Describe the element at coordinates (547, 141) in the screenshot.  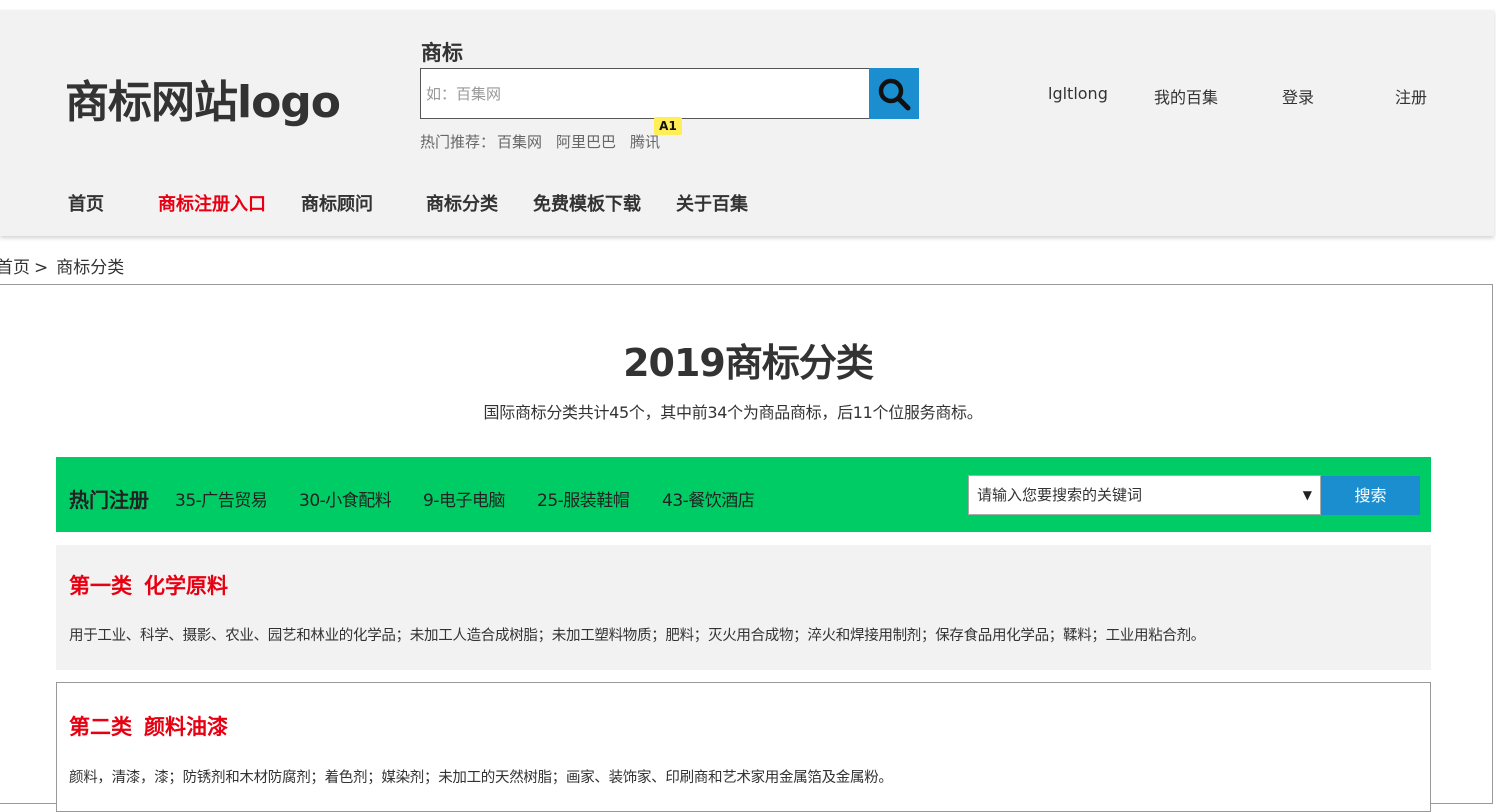
I see `hot-recommend: 热门推荐： 百集网 阿里巴巴 腾讯` at that location.